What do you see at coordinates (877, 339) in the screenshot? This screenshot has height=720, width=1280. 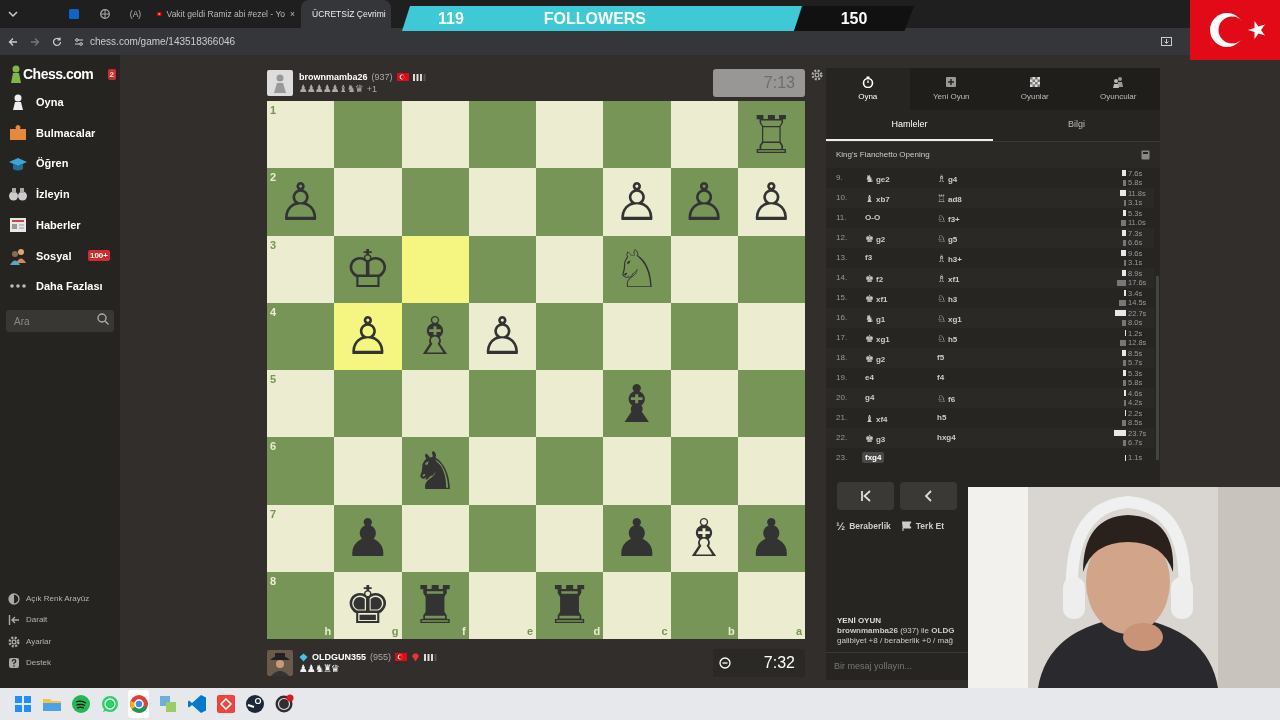 I see `move: ♚ xg1` at bounding box center [877, 339].